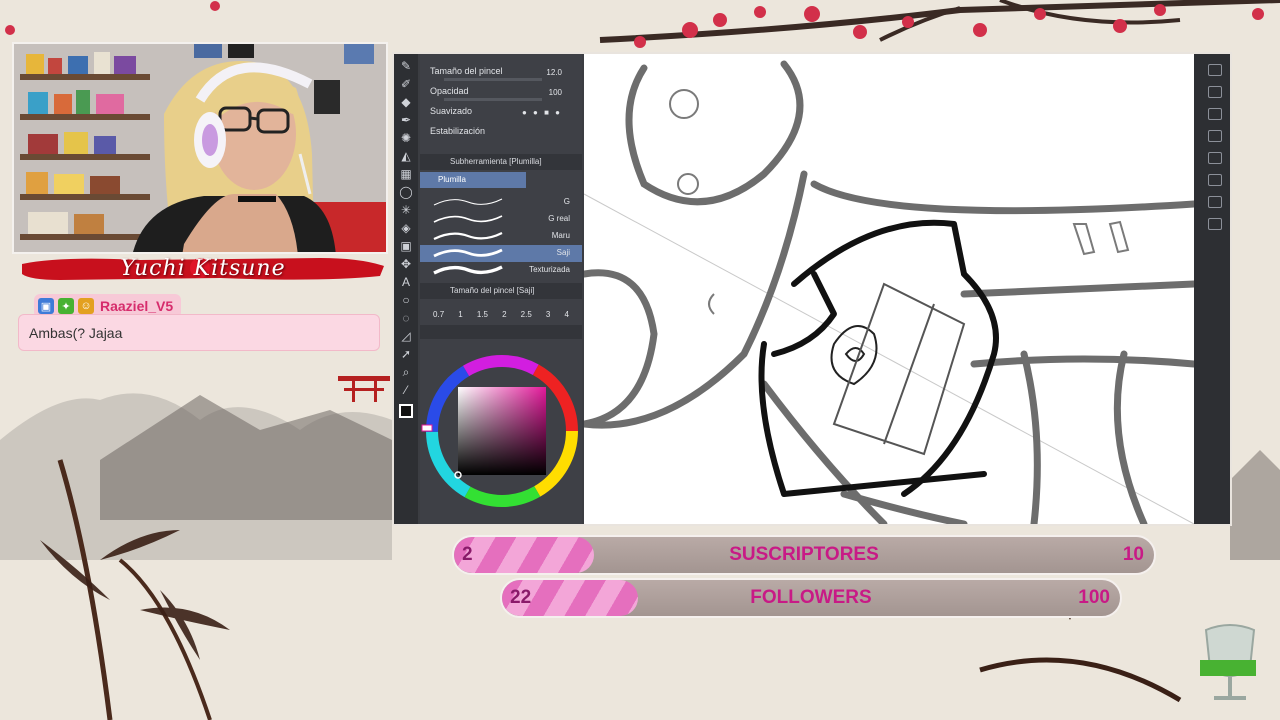 The width and height of the screenshot is (1280, 720). What do you see at coordinates (451, 111) in the screenshot?
I see `smoothing-label: Suavizado` at bounding box center [451, 111].